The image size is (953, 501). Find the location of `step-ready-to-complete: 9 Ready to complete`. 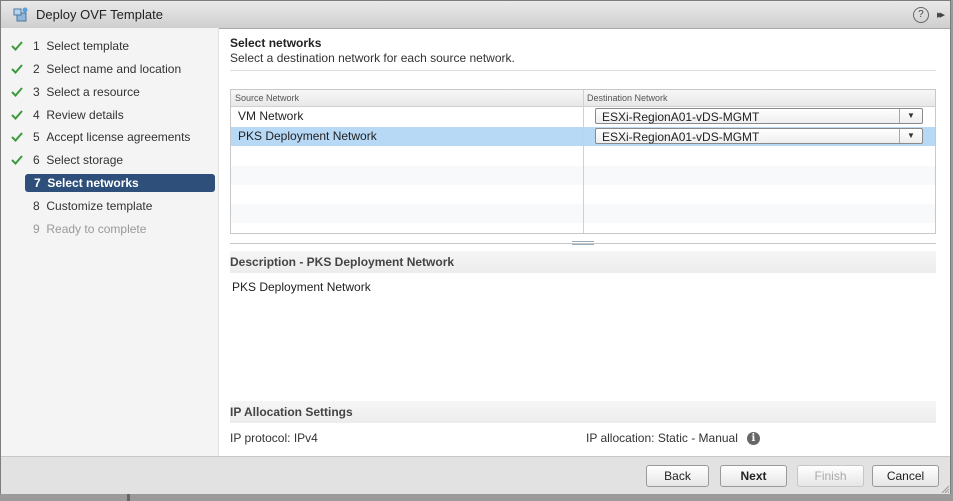

step-ready-to-complete: 9 Ready to complete is located at coordinates (110, 229).